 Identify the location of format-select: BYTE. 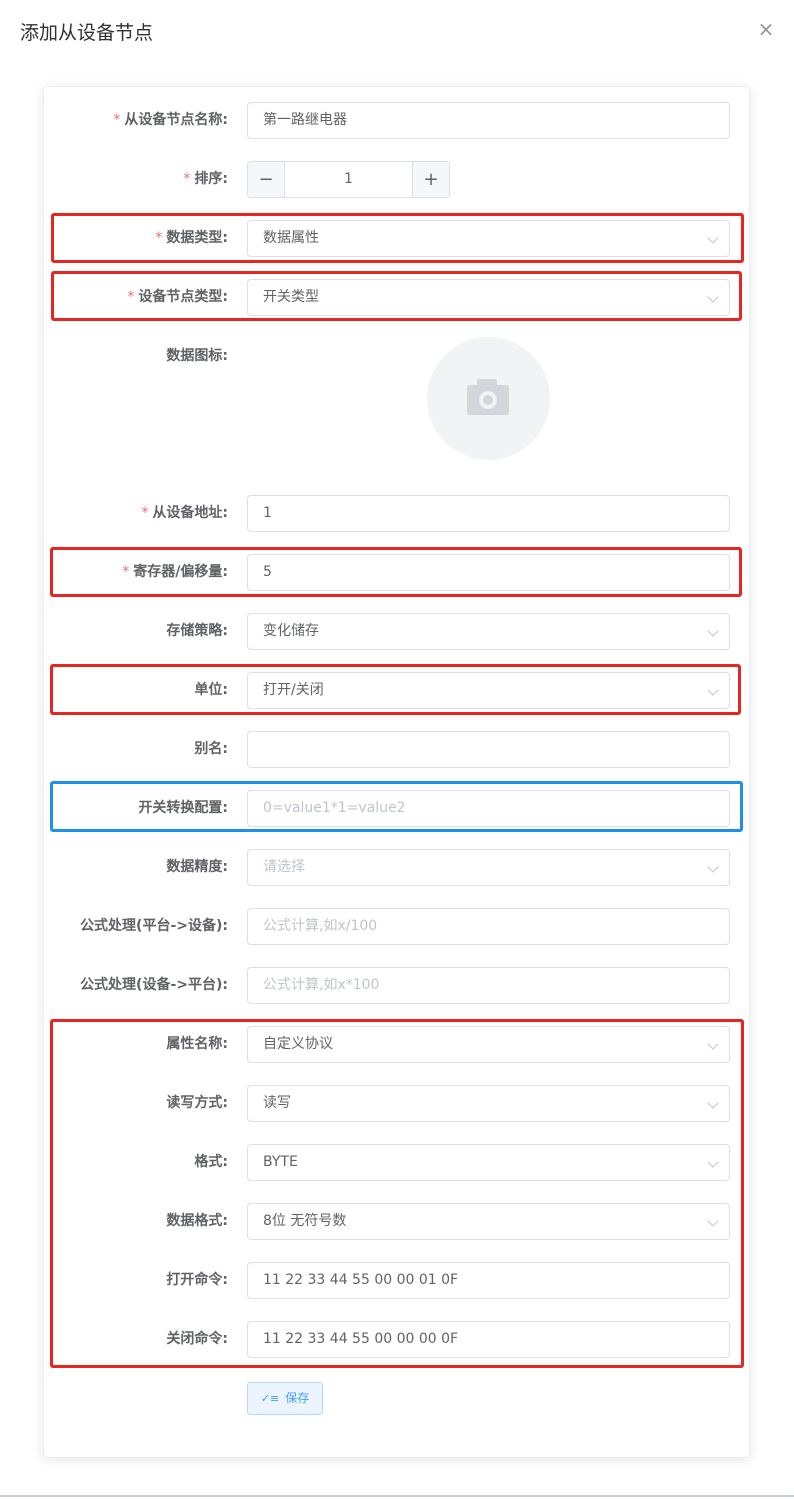
(488, 1162).